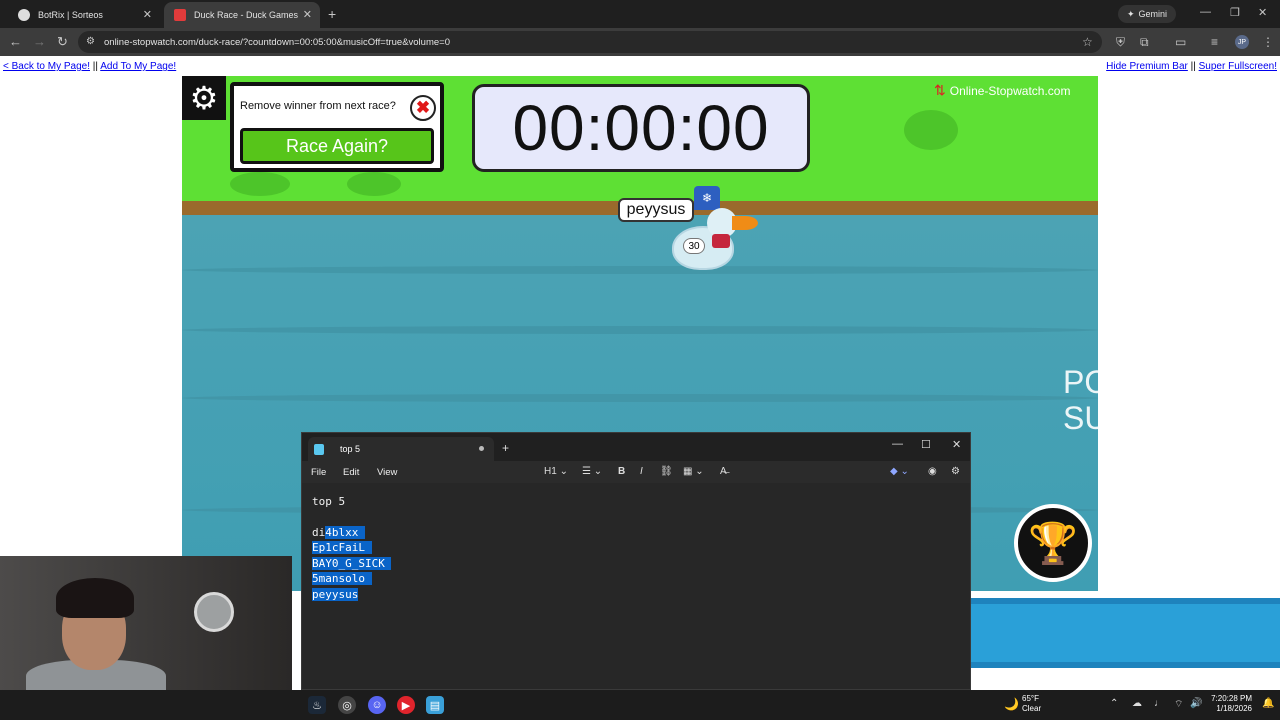 The height and width of the screenshot is (720, 1280). What do you see at coordinates (1125, 633) in the screenshot?
I see `premium-bar-inner` at bounding box center [1125, 633].